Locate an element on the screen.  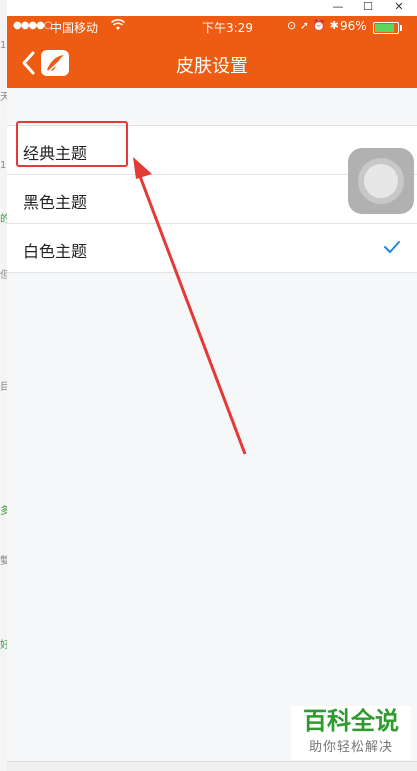
theme-option-white: 白色主题 is located at coordinates (212, 248).